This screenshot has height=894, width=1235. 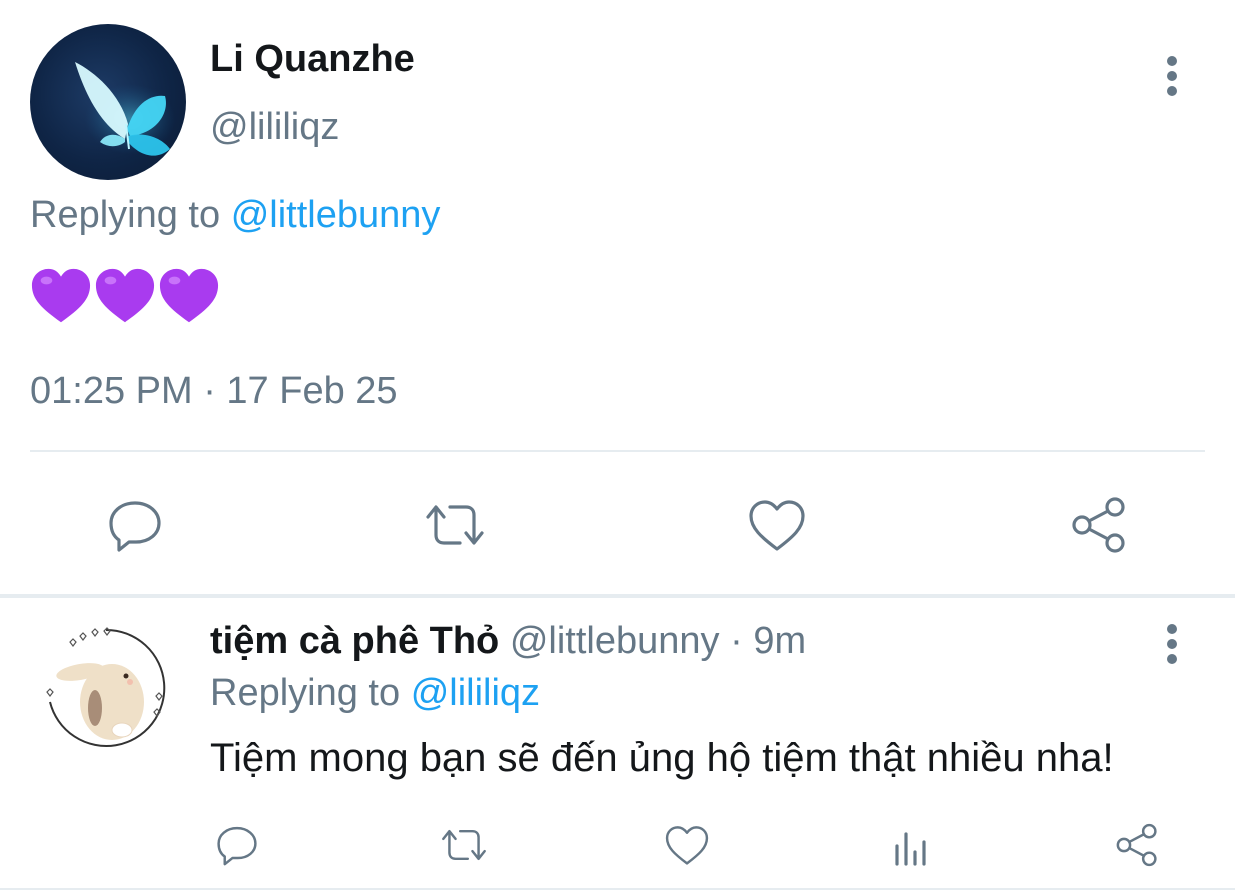 I want to click on author-avatar, so click(x=108, y=102).